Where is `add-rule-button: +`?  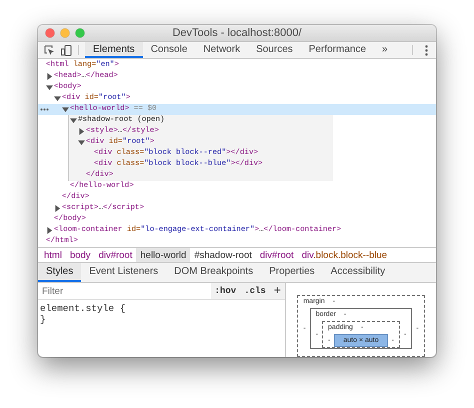 add-rule-button: + is located at coordinates (277, 291).